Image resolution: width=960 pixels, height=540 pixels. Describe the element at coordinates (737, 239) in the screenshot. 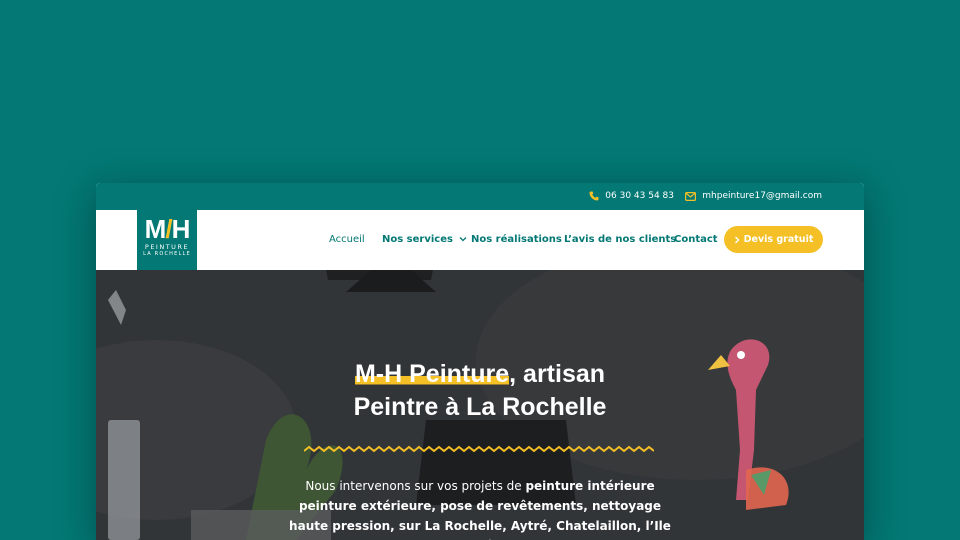

I see `chevron-right-icon` at that location.